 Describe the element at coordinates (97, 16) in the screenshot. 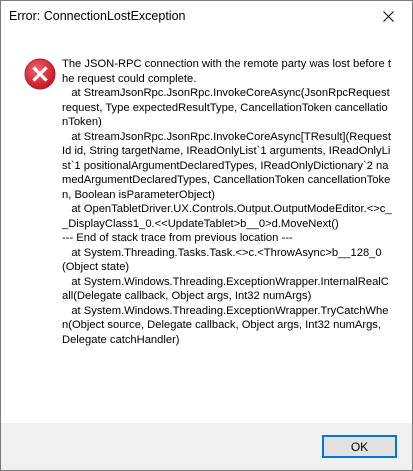

I see `window-title: Error: ConnectionLostException` at that location.